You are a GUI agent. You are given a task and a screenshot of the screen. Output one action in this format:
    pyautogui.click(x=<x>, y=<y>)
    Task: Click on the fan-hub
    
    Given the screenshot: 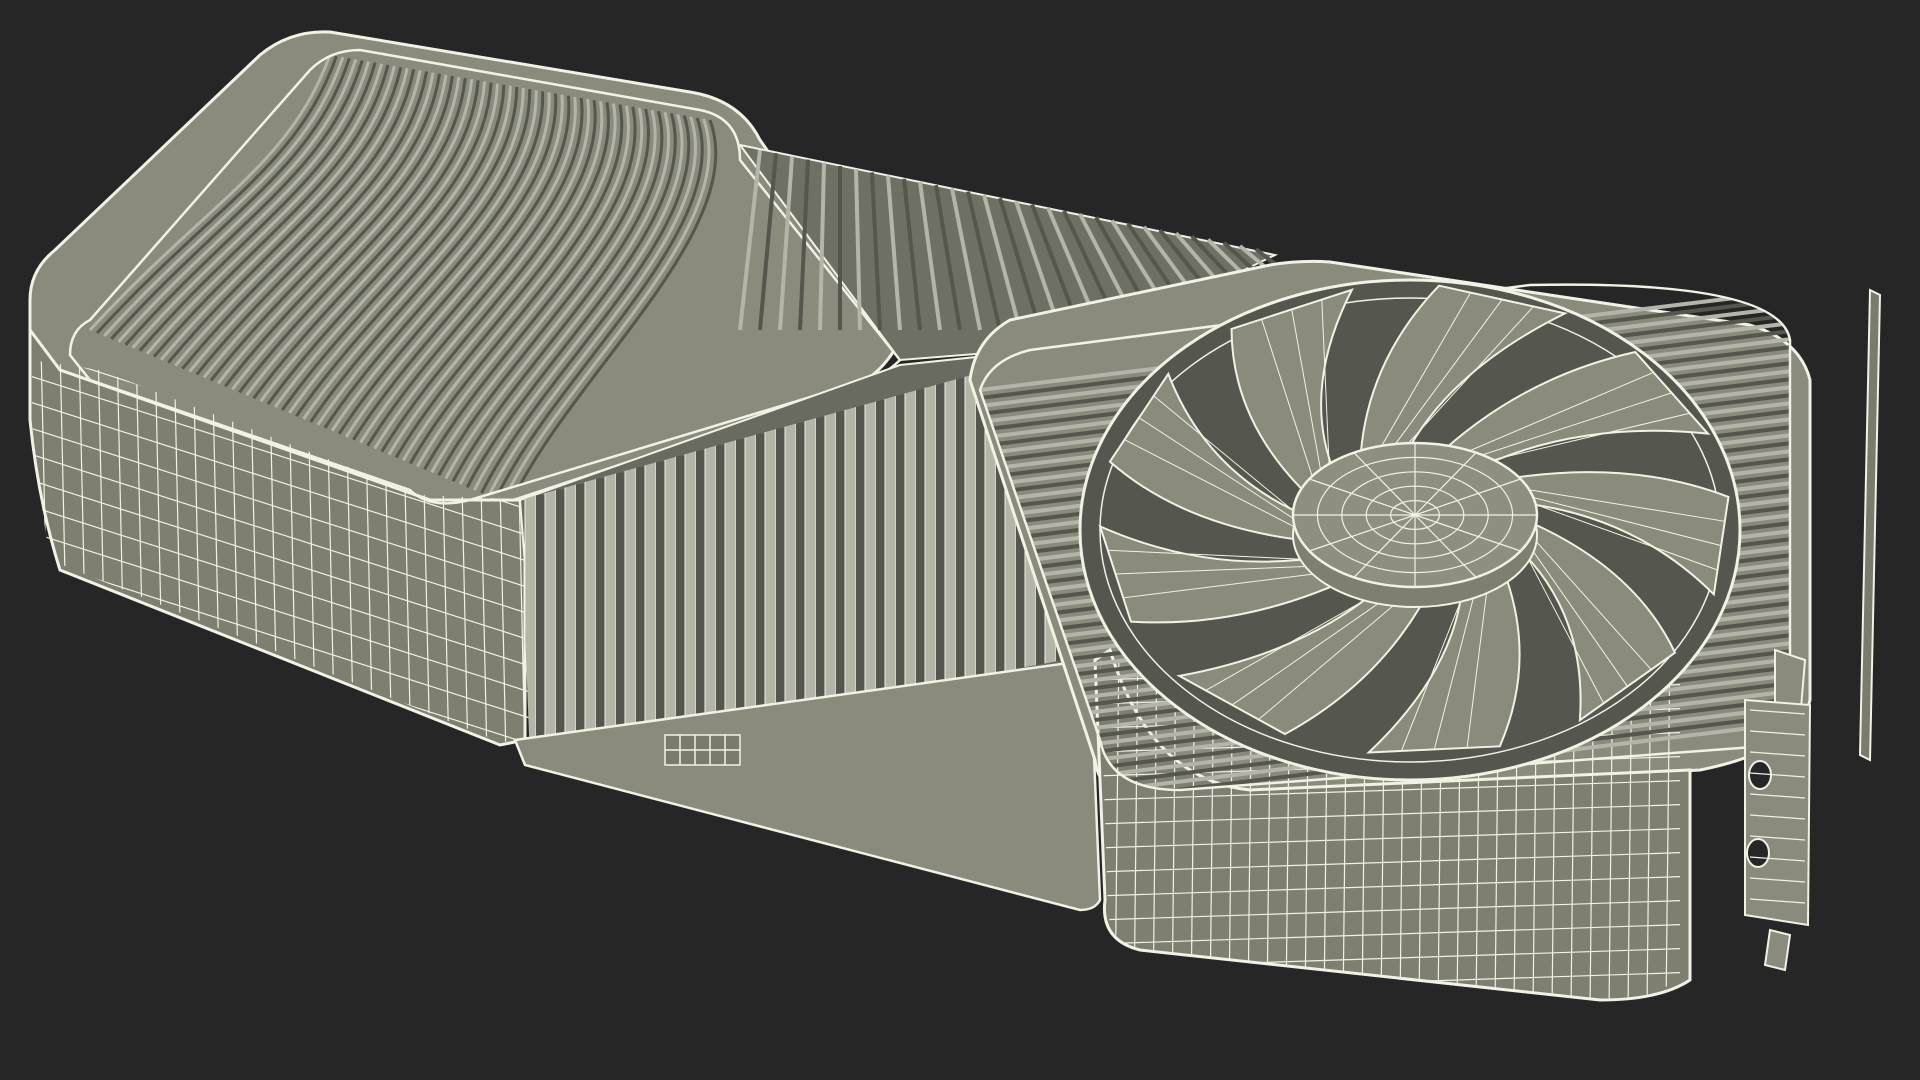 What is the action you would take?
    pyautogui.click(x=1415, y=524)
    